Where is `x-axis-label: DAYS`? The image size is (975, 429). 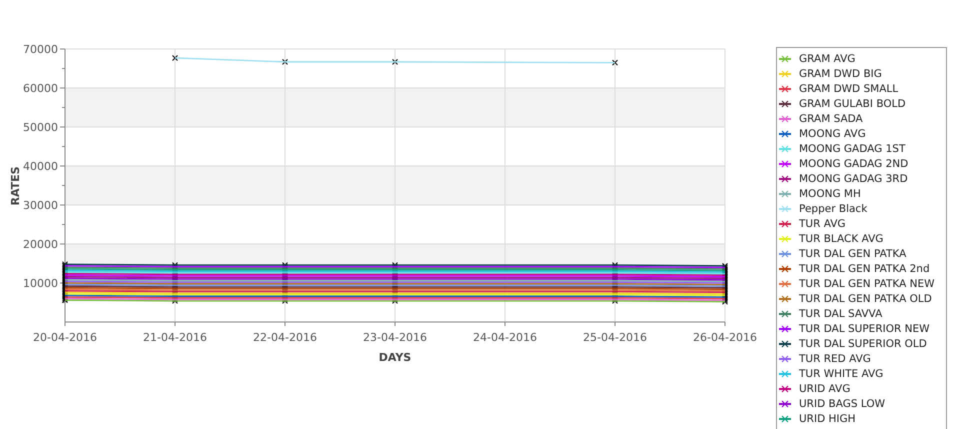
x-axis-label: DAYS is located at coordinates (395, 357).